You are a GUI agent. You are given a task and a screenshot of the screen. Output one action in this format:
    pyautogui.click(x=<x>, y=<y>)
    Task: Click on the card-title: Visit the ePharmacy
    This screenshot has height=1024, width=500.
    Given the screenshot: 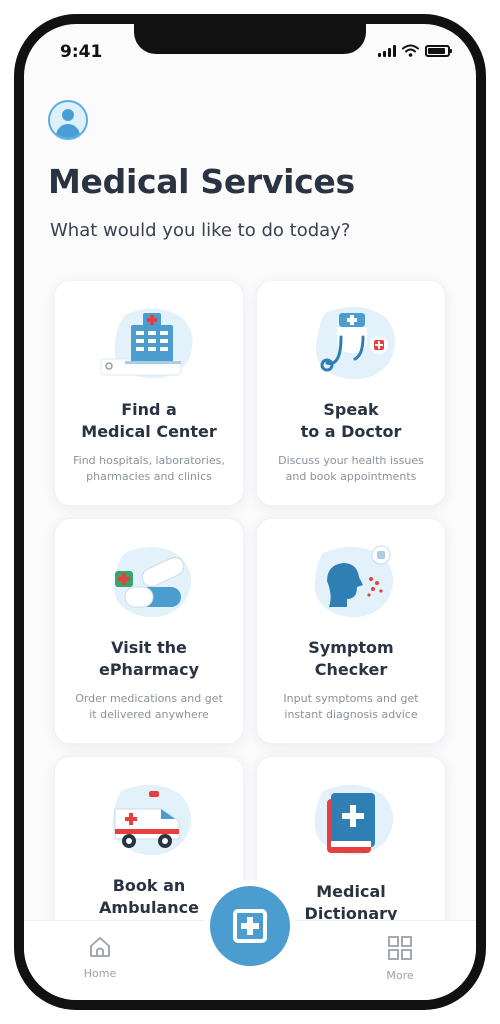 What is the action you would take?
    pyautogui.click(x=149, y=658)
    